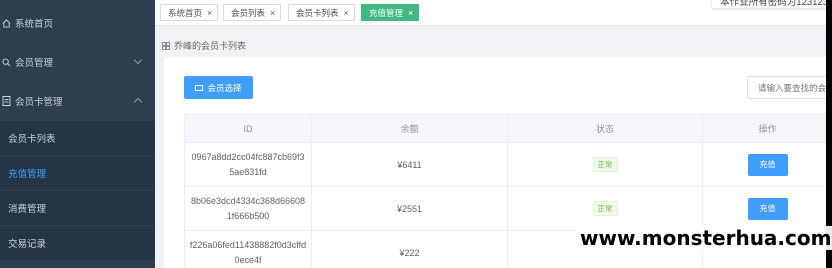 The image size is (832, 268). Describe the element at coordinates (248, 208) in the screenshot. I see `card-id: 8b06e3dcd4334c368d666081f666b500` at that location.